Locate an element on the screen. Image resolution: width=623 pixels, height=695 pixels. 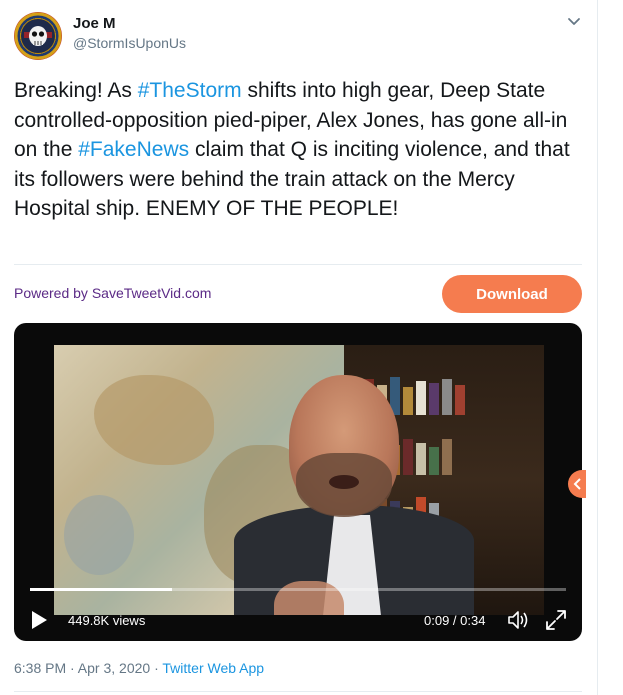
source-app-link: Twitter Web App is located at coordinates (213, 668).